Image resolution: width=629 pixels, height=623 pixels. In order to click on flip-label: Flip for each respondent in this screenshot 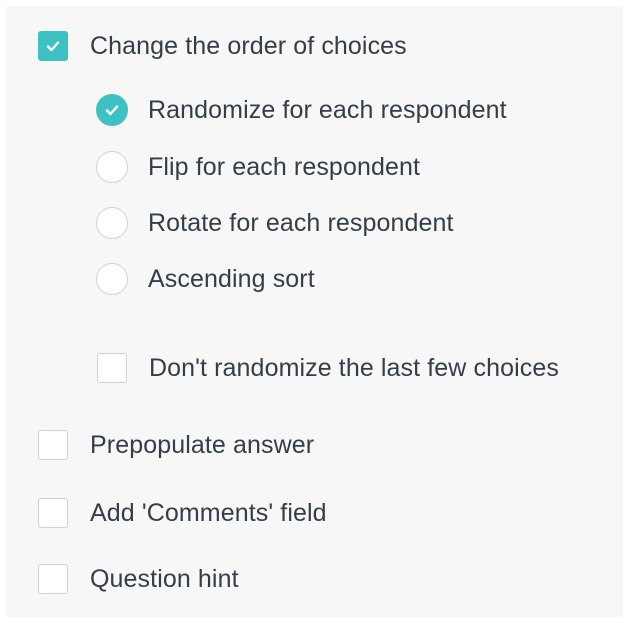, I will do `click(284, 166)`.